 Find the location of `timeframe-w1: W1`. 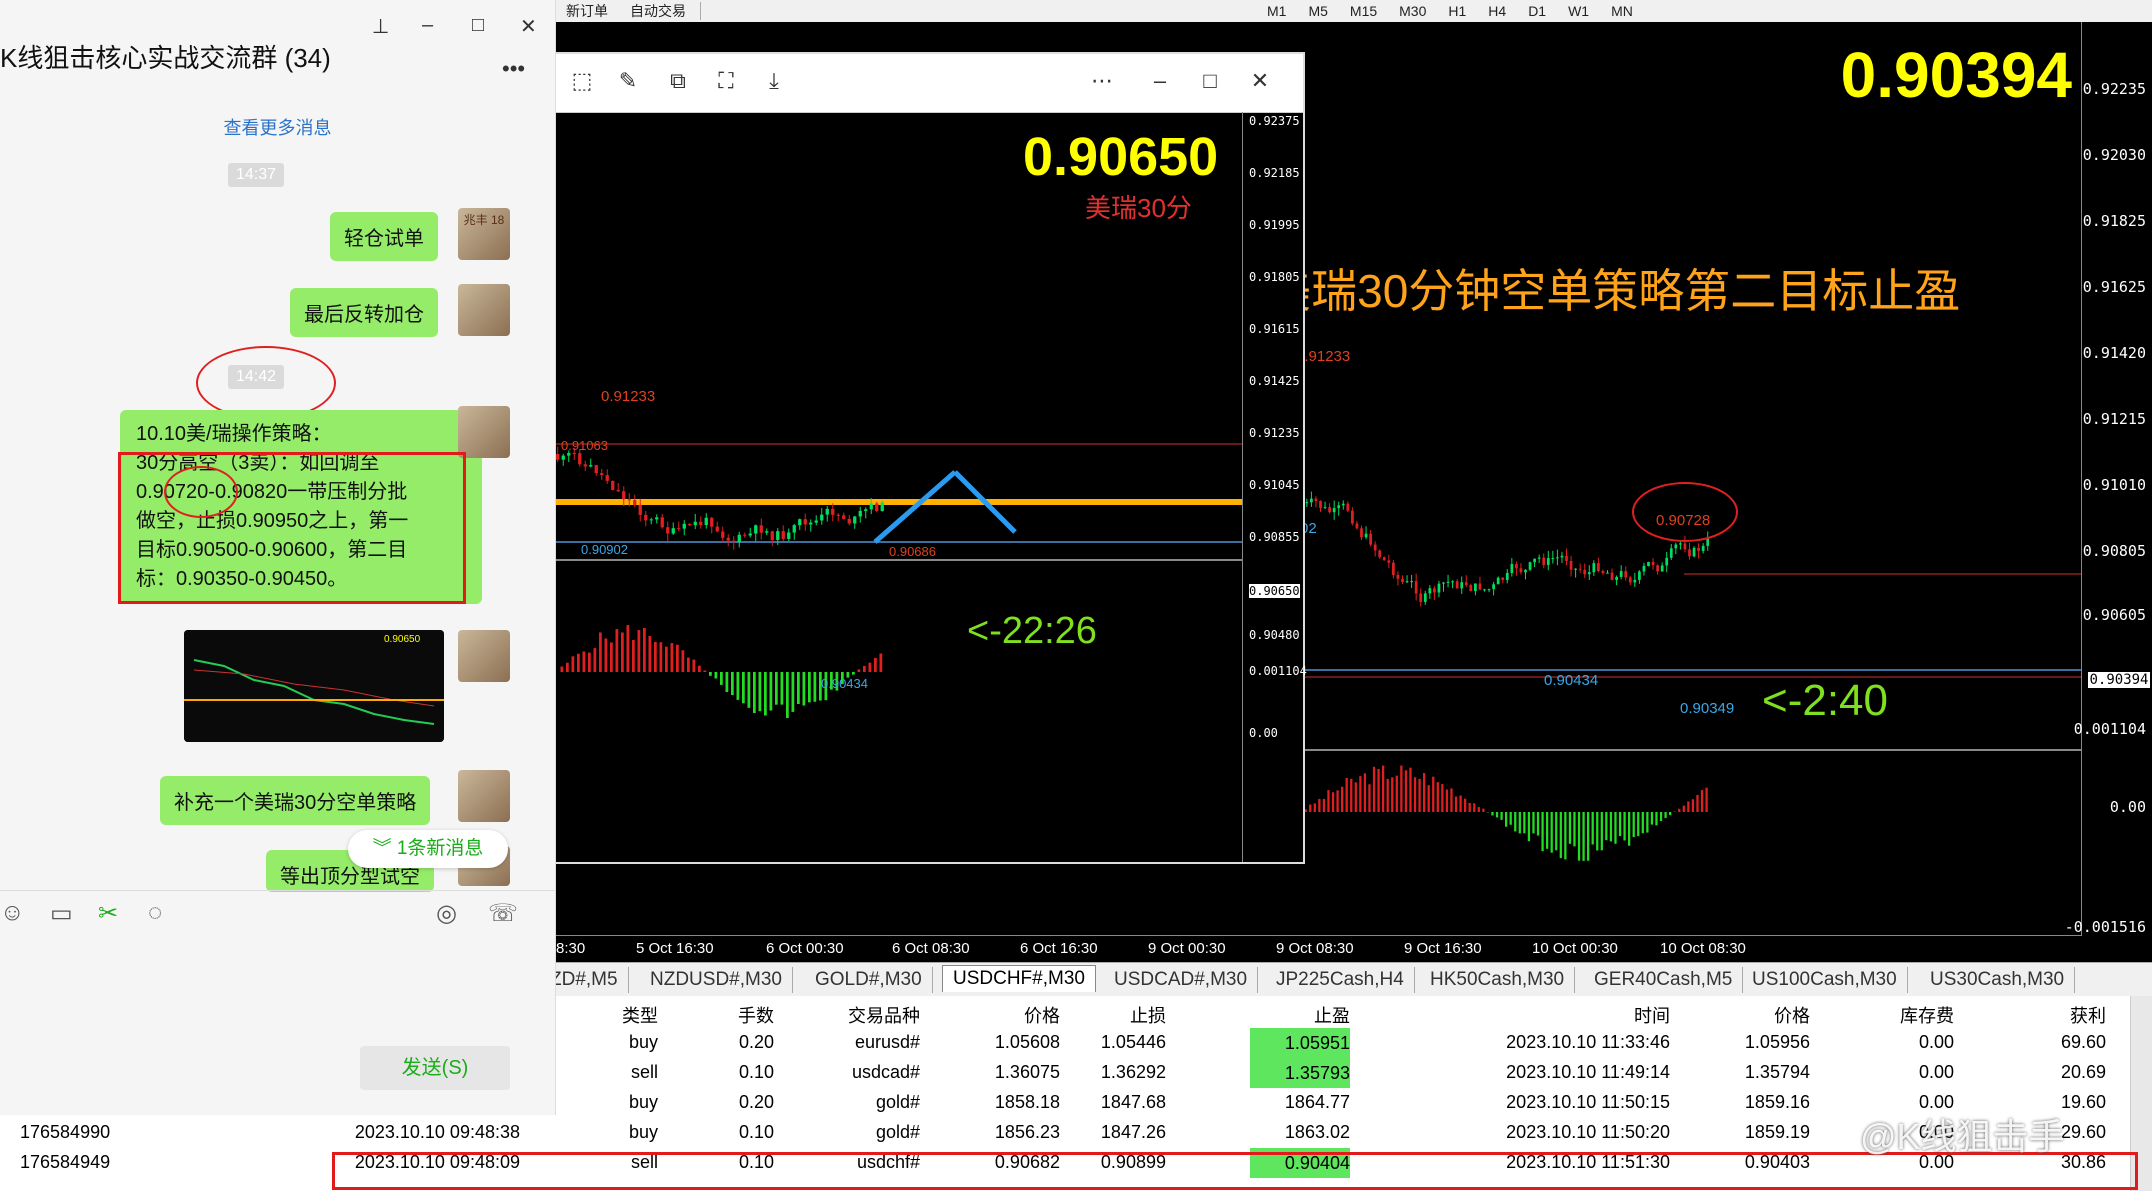

timeframe-w1: W1 is located at coordinates (1578, 11).